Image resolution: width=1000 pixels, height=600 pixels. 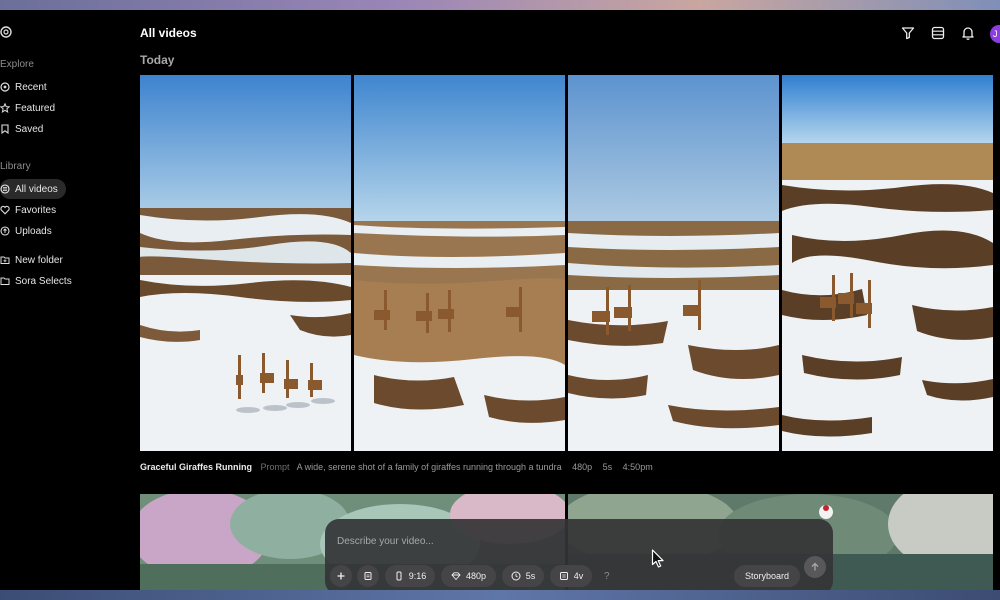 I want to click on help-button: ?, so click(x=607, y=576).